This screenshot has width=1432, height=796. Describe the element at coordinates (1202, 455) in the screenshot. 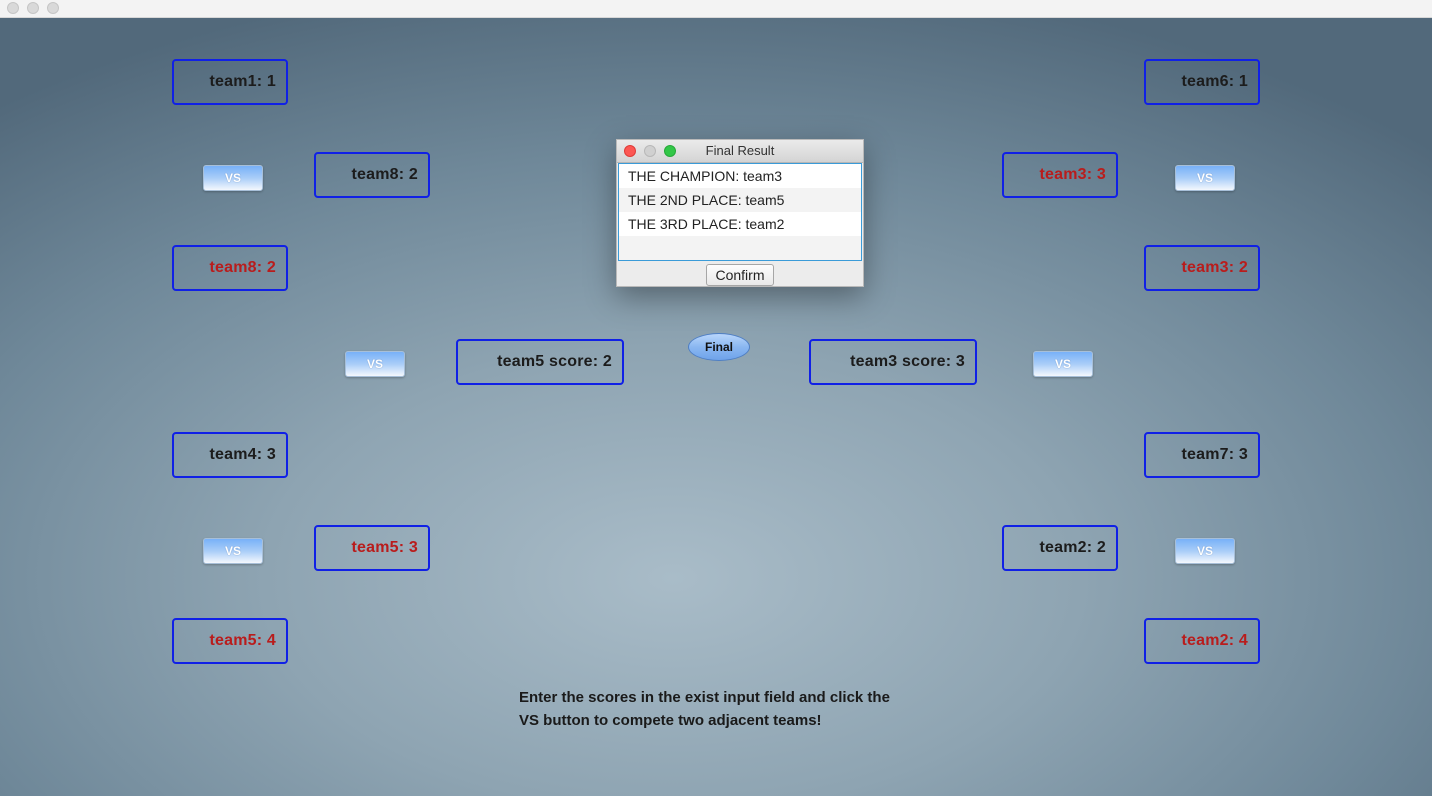

I see `right-r1-team-3: team7: 3` at that location.